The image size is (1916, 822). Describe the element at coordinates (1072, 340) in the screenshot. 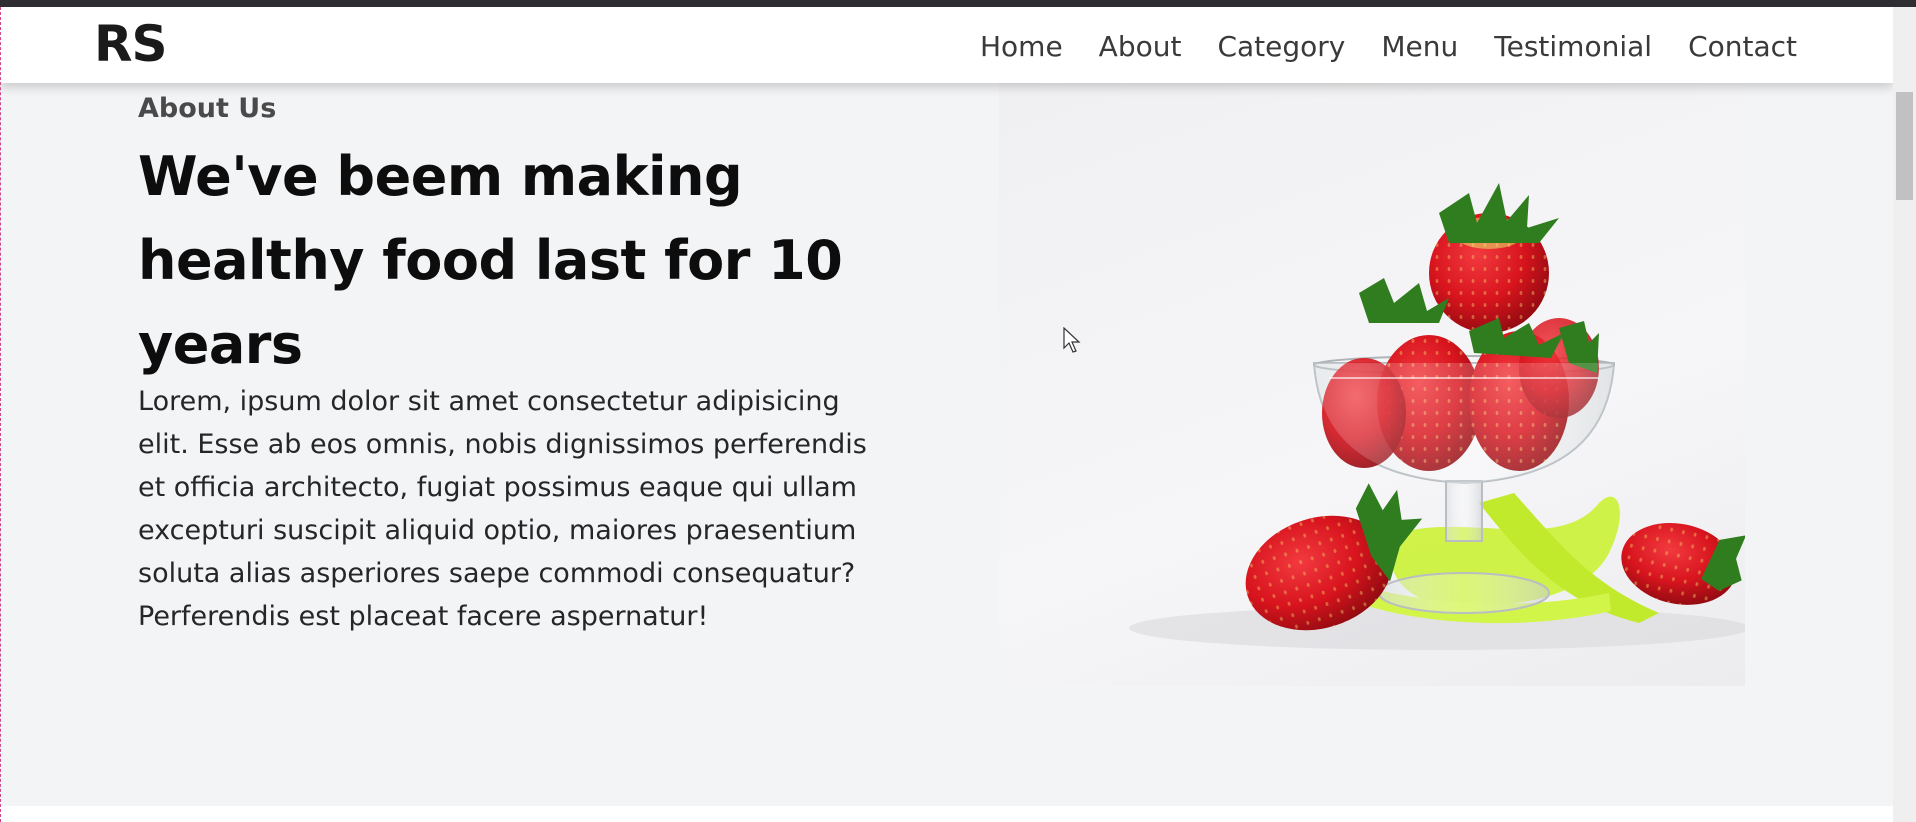

I see `mouse-cursor-icon` at that location.